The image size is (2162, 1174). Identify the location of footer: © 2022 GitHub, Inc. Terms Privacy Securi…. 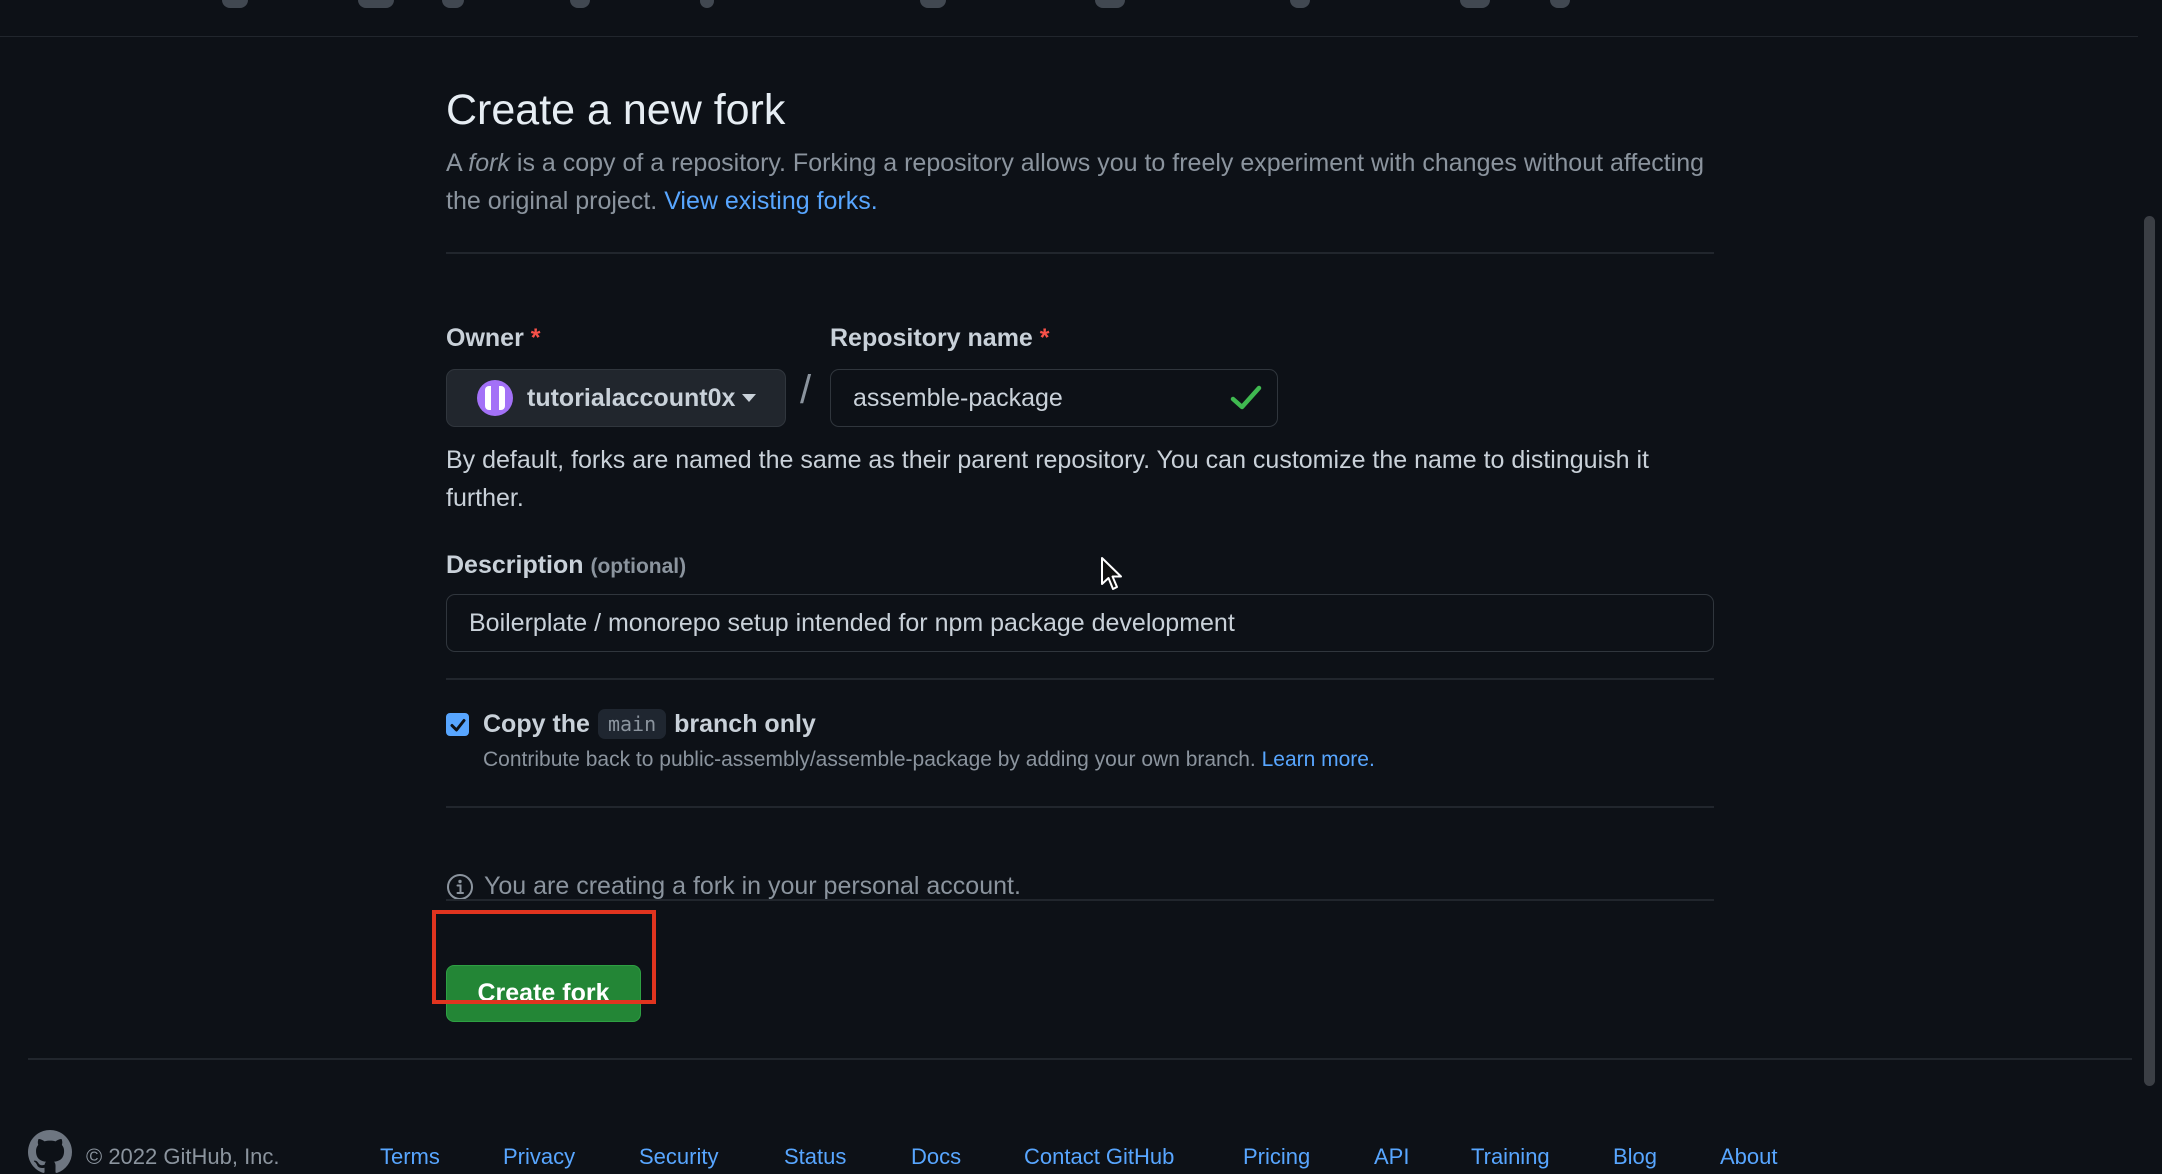
(1080, 1151).